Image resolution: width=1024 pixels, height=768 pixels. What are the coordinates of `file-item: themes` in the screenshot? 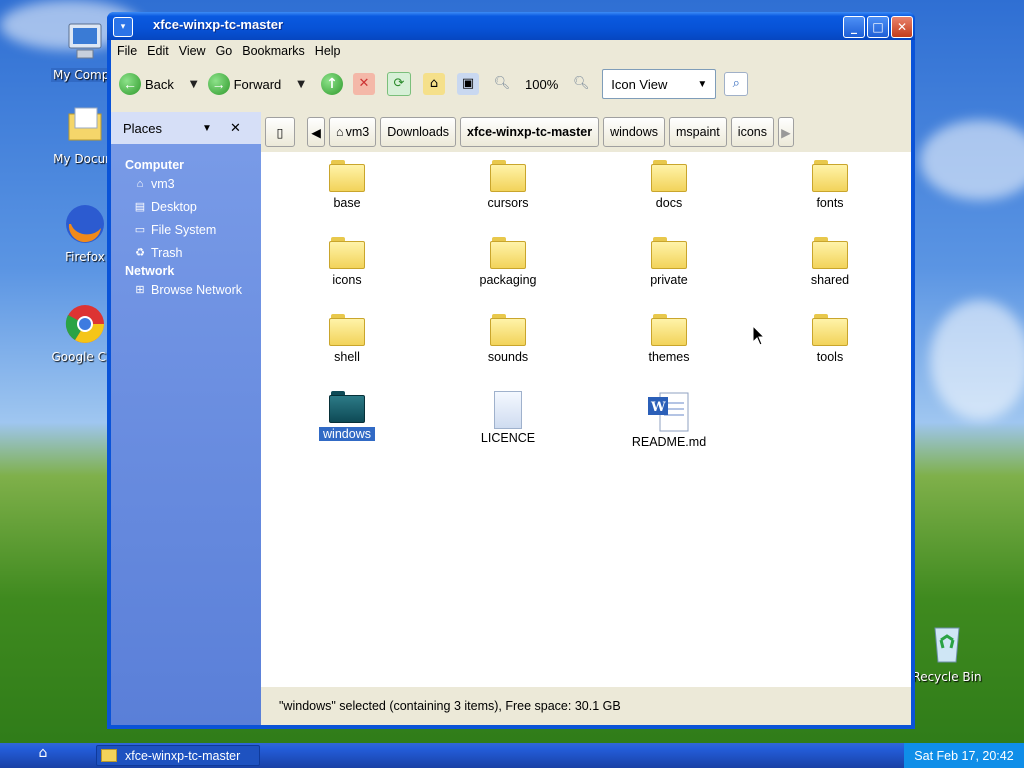 It's located at (669, 339).